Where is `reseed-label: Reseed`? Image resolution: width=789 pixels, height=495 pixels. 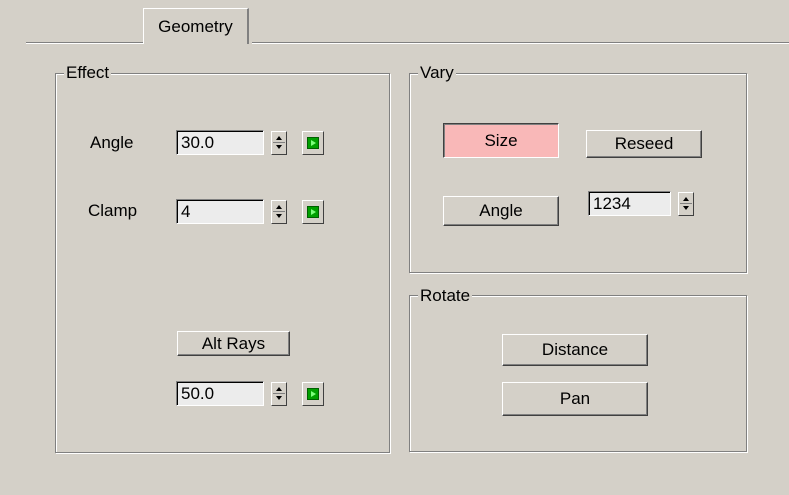 reseed-label: Reseed is located at coordinates (644, 143).